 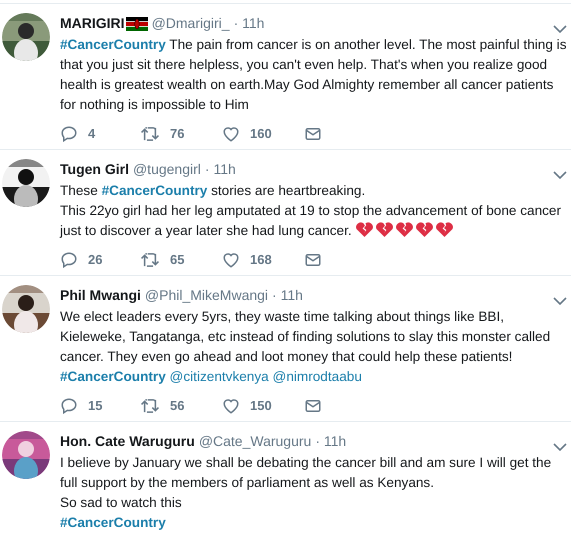 What do you see at coordinates (166, 169) in the screenshot?
I see `author-handle: @tugengirl` at bounding box center [166, 169].